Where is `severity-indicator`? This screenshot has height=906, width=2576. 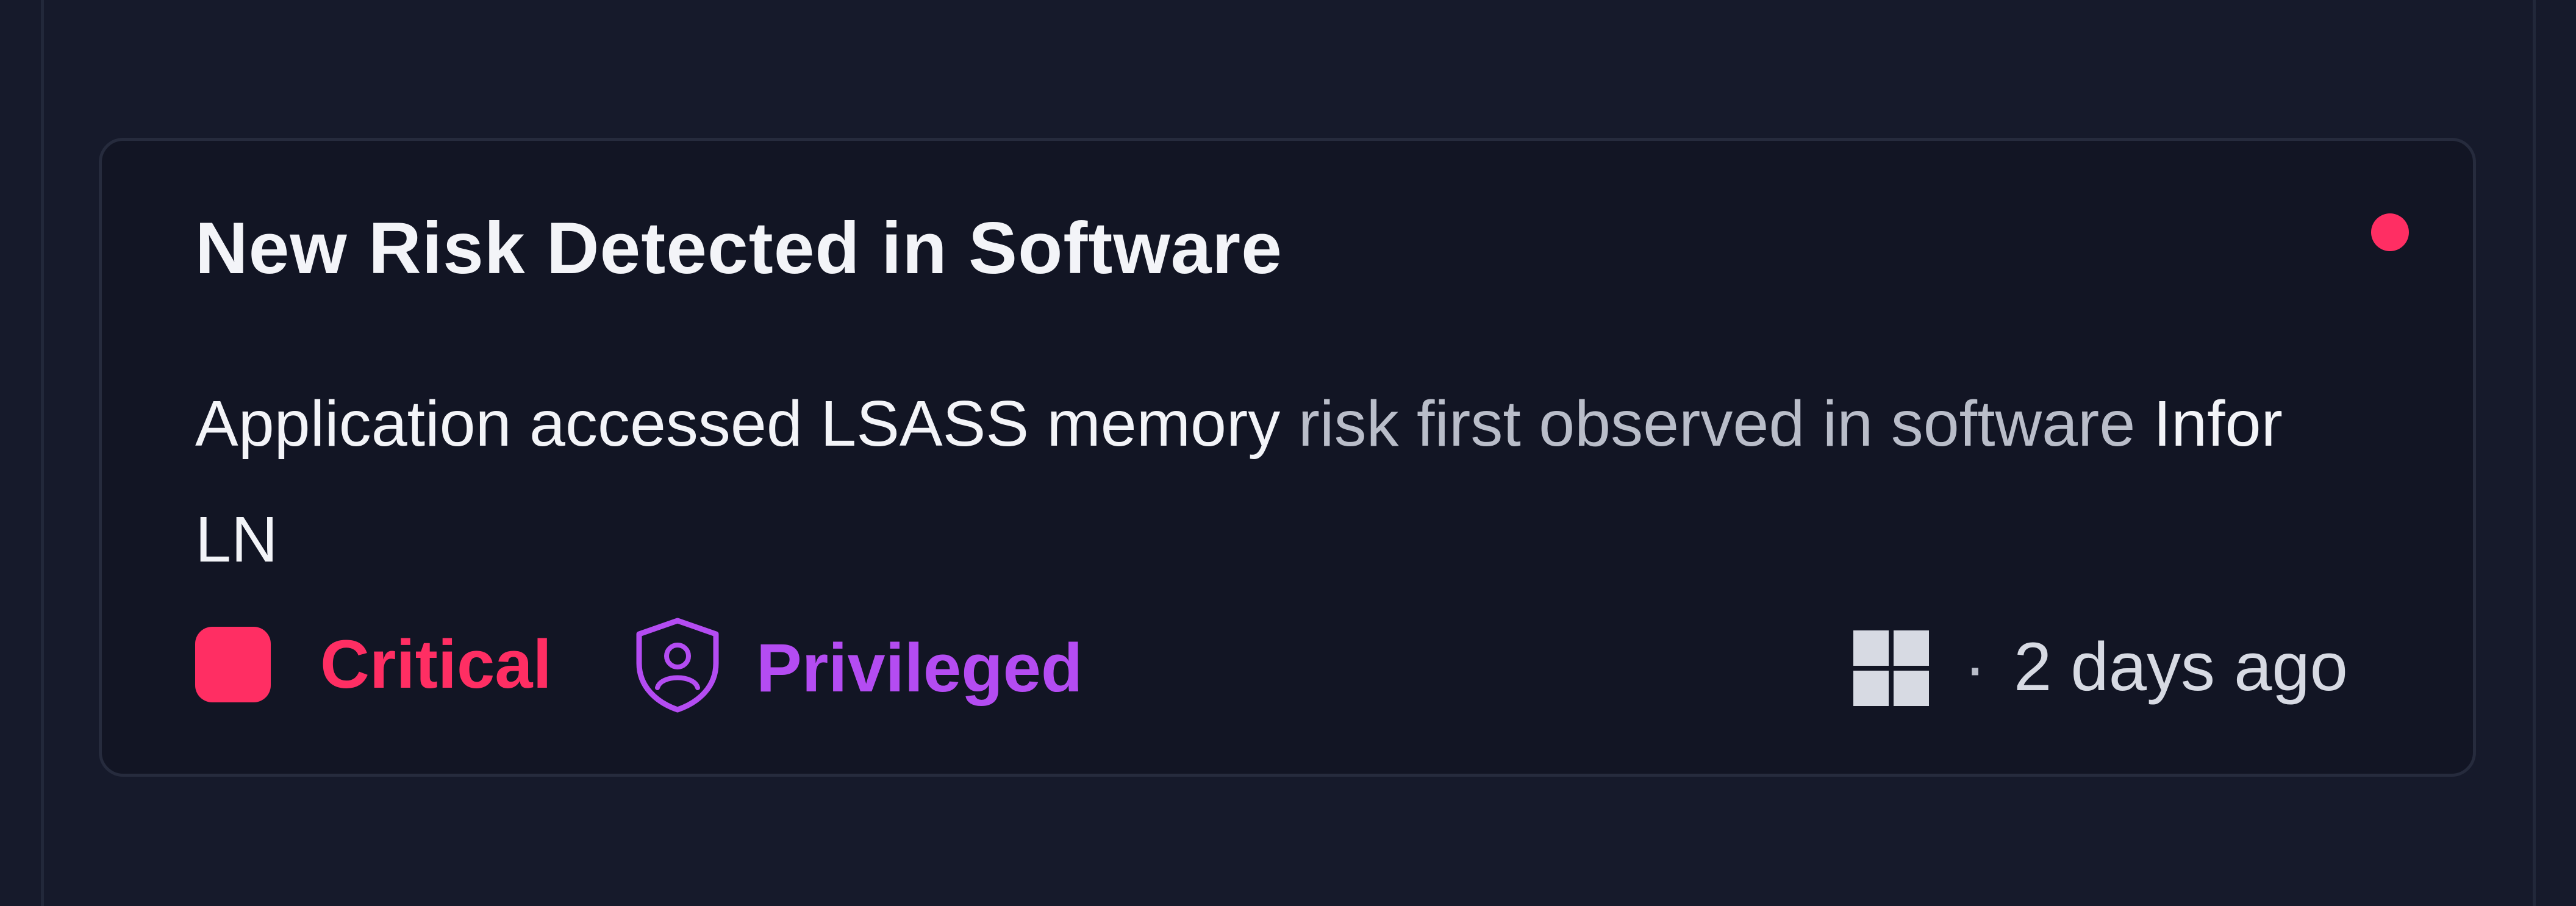
severity-indicator is located at coordinates (233, 664).